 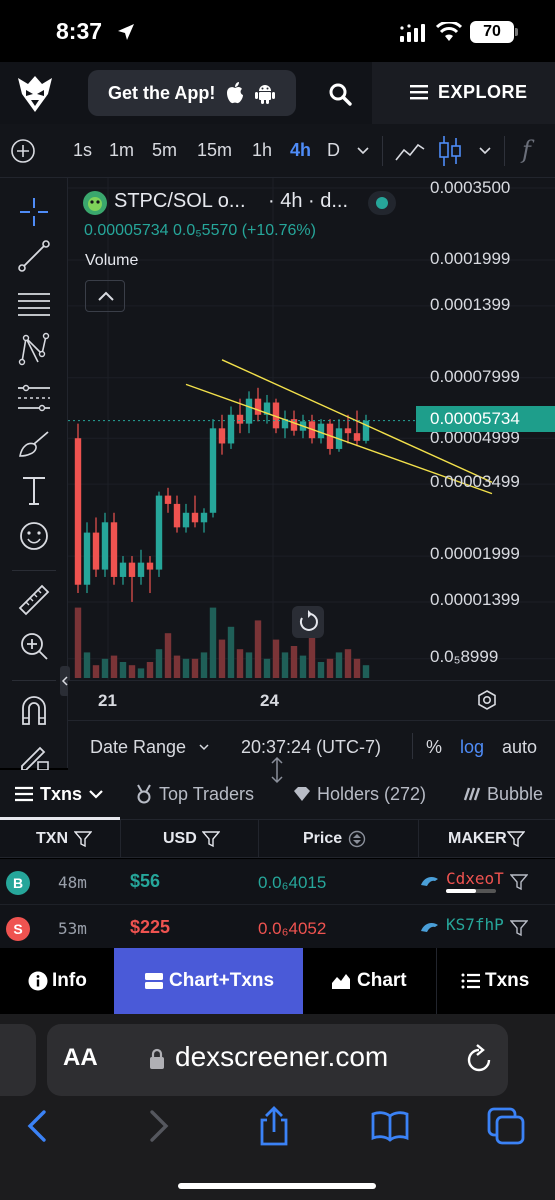 What do you see at coordinates (34, 646) in the screenshot?
I see `zoom-in-icon` at bounding box center [34, 646].